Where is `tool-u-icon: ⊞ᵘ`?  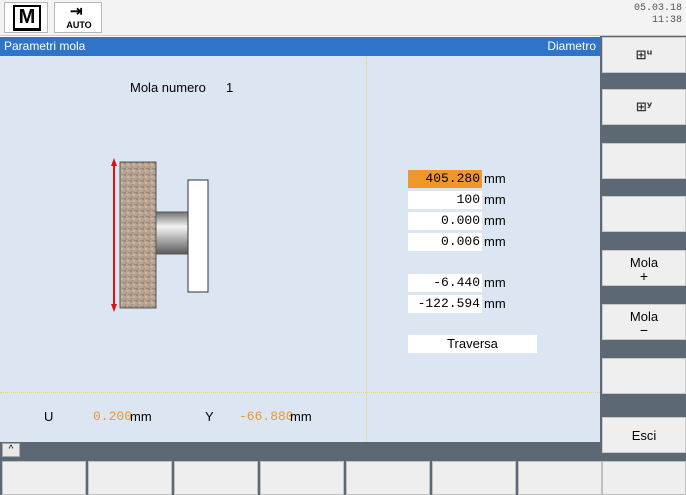 tool-u-icon: ⊞ᵘ is located at coordinates (644, 55).